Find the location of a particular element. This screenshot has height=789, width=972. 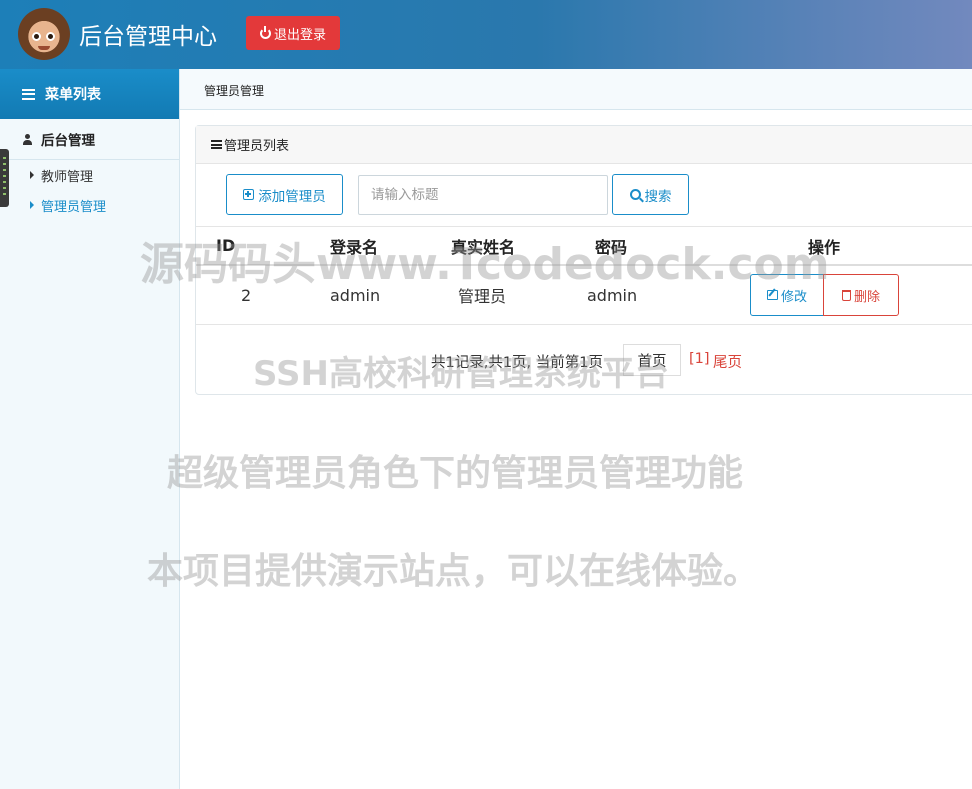

logout-button: 退出登录 is located at coordinates (293, 33).